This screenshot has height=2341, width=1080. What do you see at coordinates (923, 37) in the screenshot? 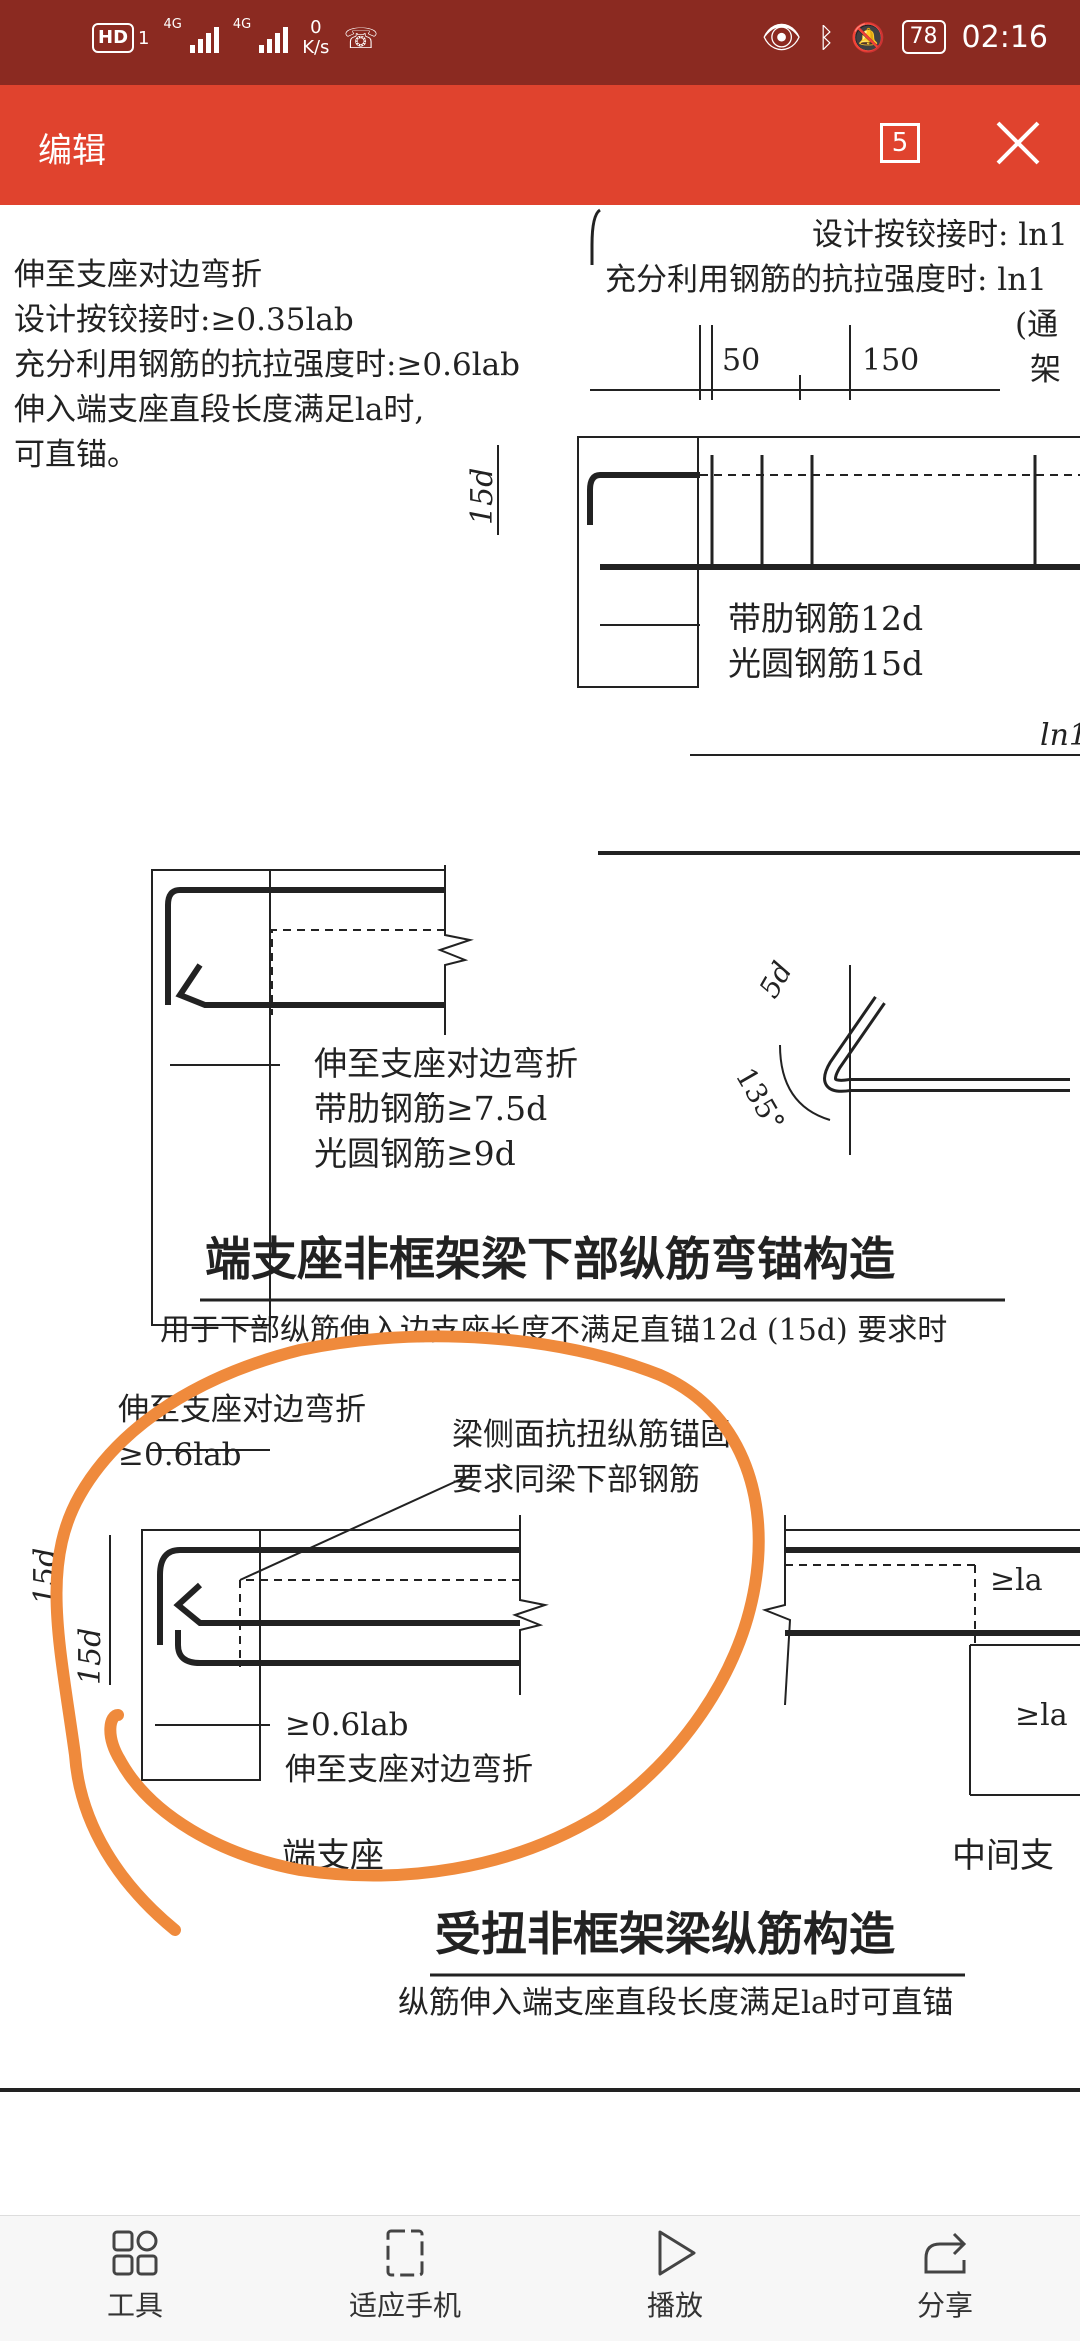
I see `battery-icon: 78` at bounding box center [923, 37].